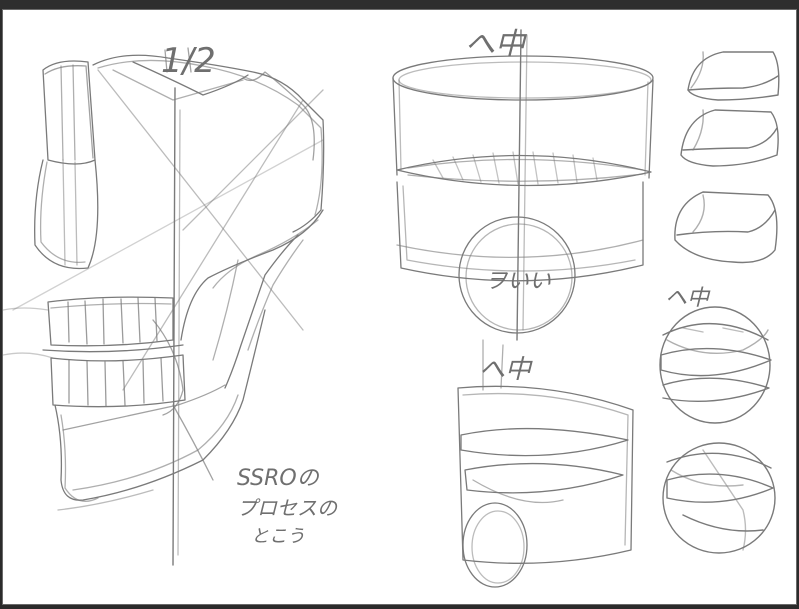 The width and height of the screenshot is (799, 609). What do you see at coordinates (287, 508) in the screenshot?
I see `note-line-2: プロセスの` at bounding box center [287, 508].